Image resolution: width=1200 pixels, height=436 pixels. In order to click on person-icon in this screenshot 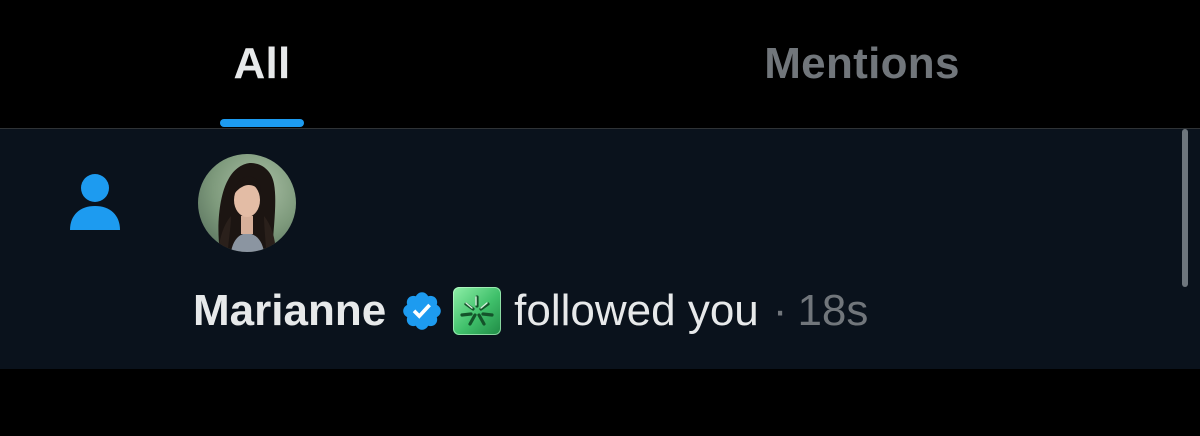, I will do `click(95, 202)`.